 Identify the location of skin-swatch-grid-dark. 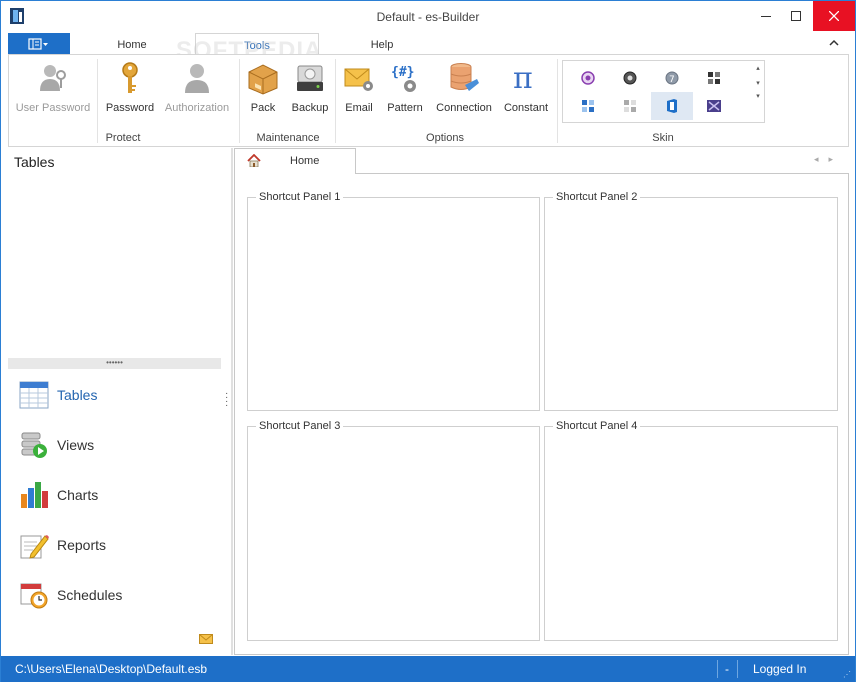
(714, 78).